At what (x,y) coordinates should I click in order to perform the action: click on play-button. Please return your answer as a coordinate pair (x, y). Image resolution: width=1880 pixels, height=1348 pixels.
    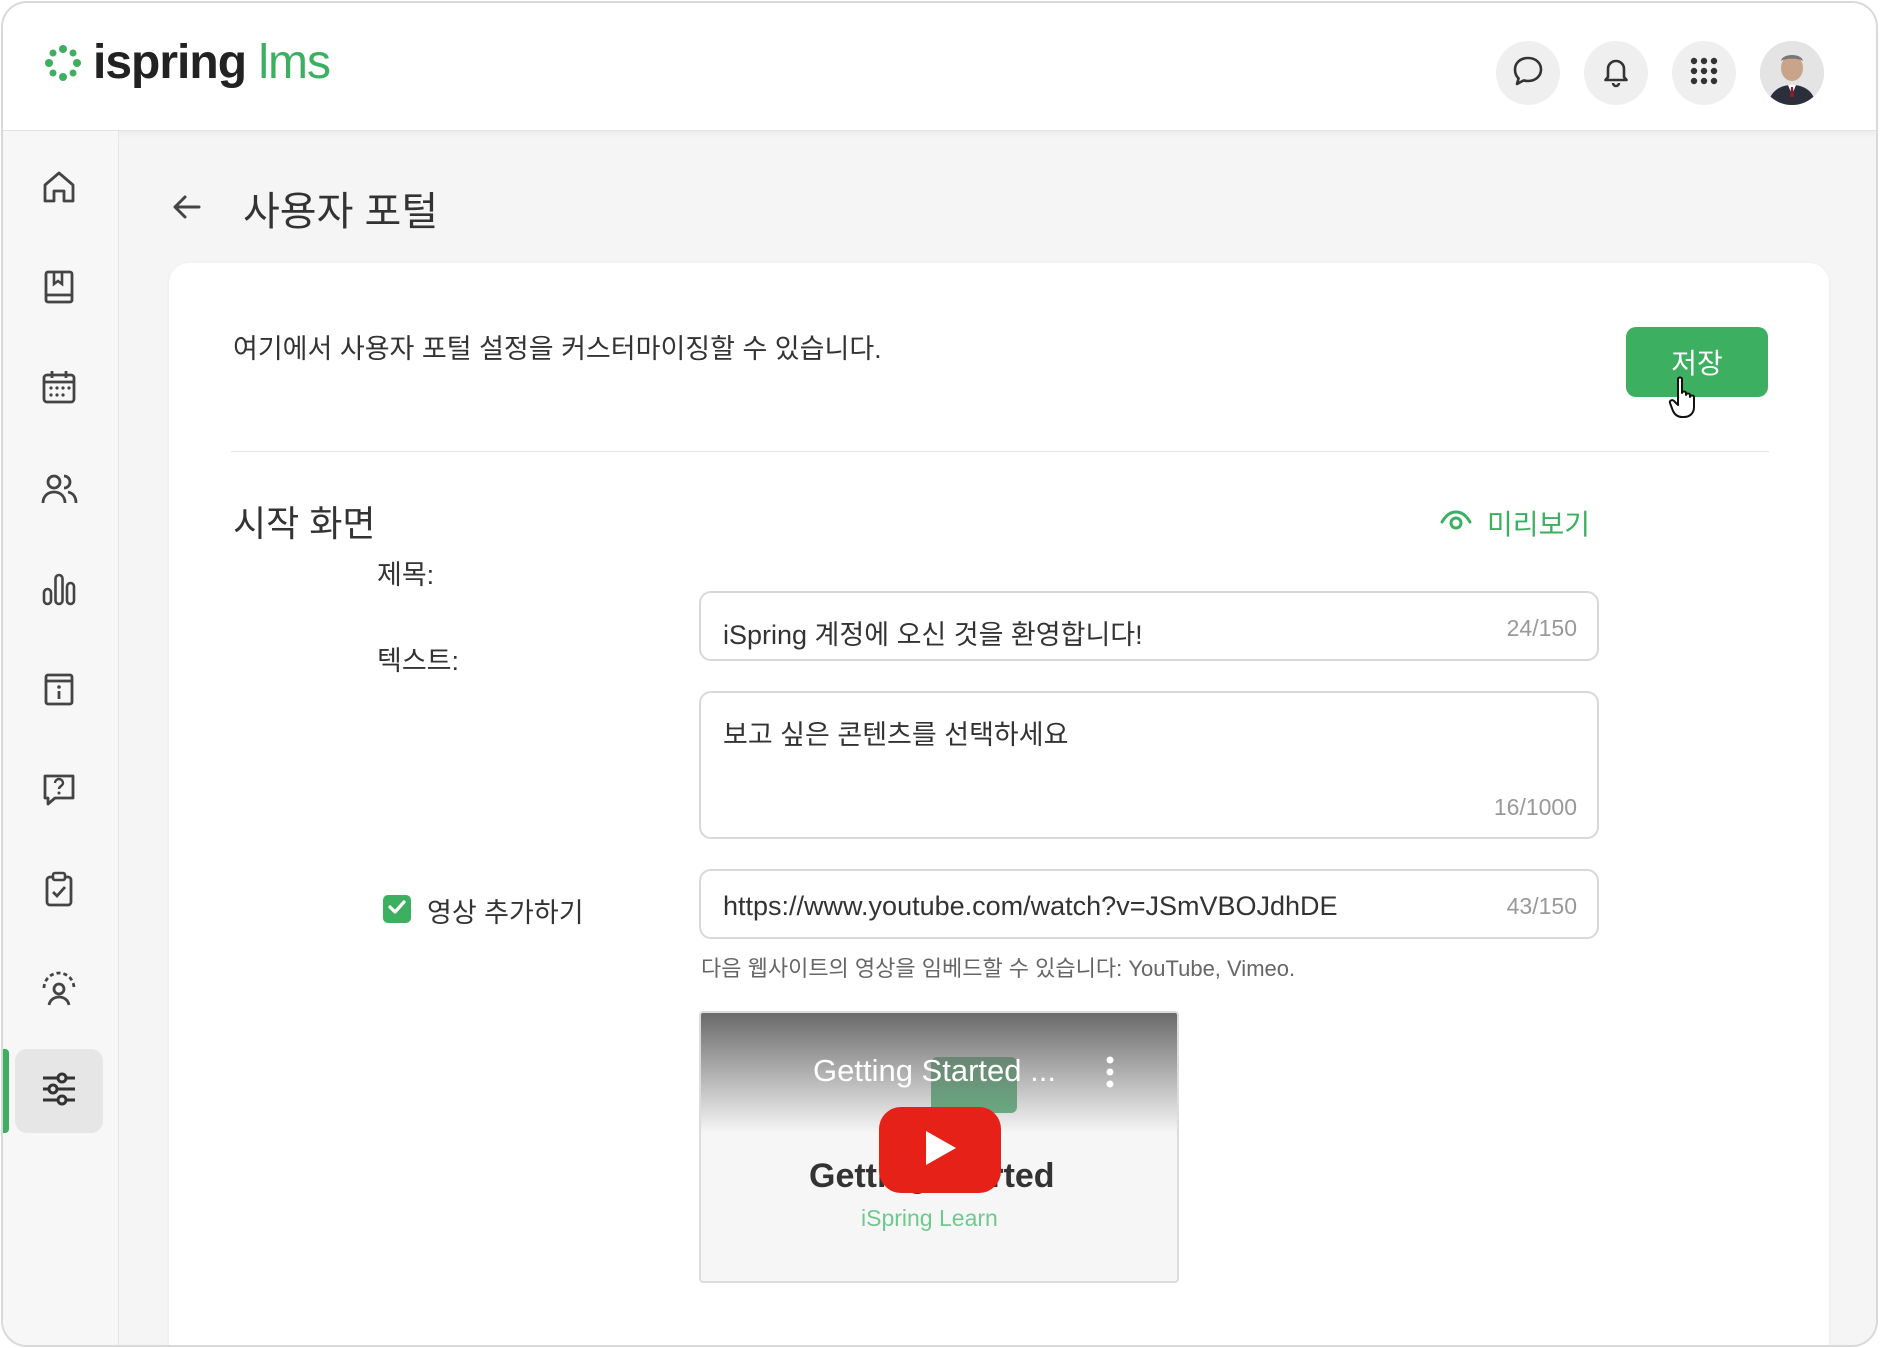
    Looking at the image, I should click on (940, 1150).